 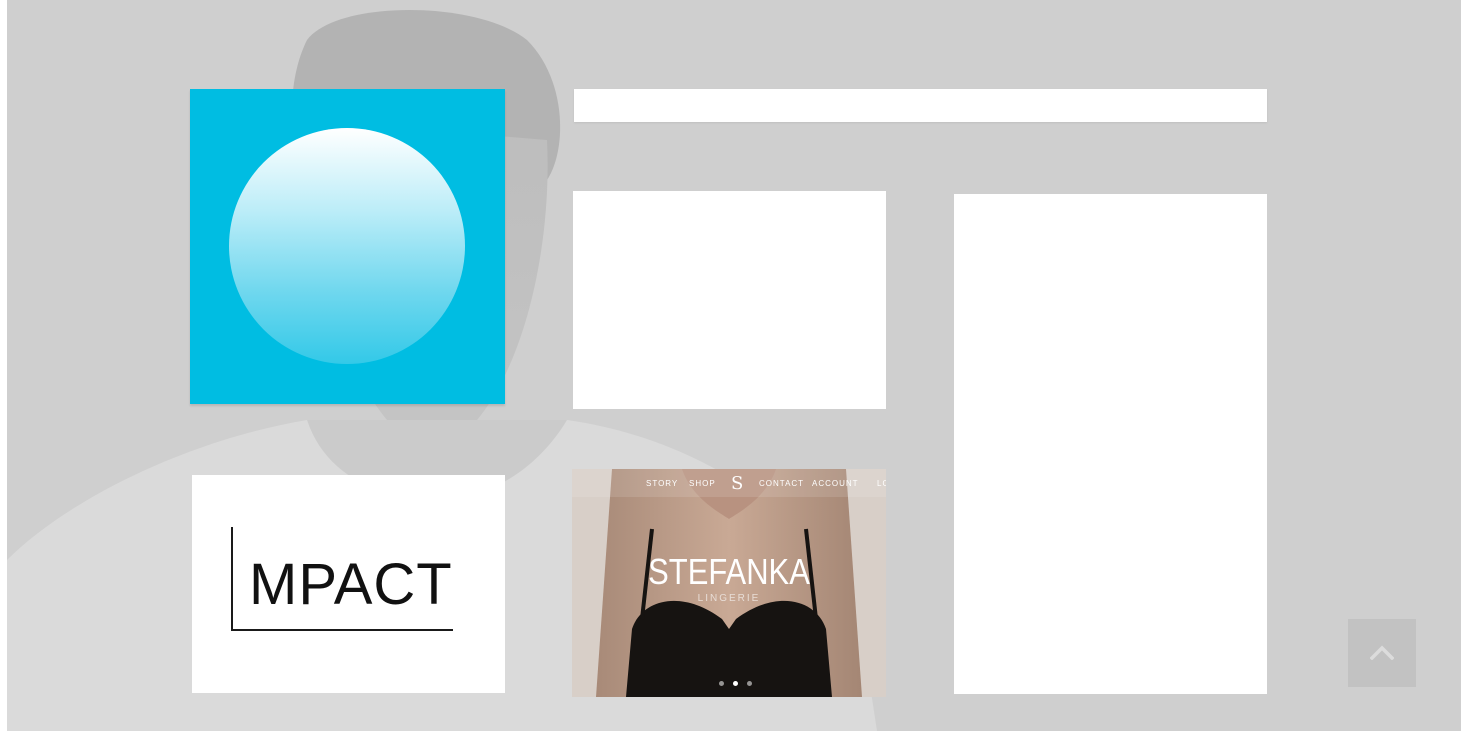 What do you see at coordinates (342, 630) in the screenshot?
I see `impact-logo-bracket-horizontal` at bounding box center [342, 630].